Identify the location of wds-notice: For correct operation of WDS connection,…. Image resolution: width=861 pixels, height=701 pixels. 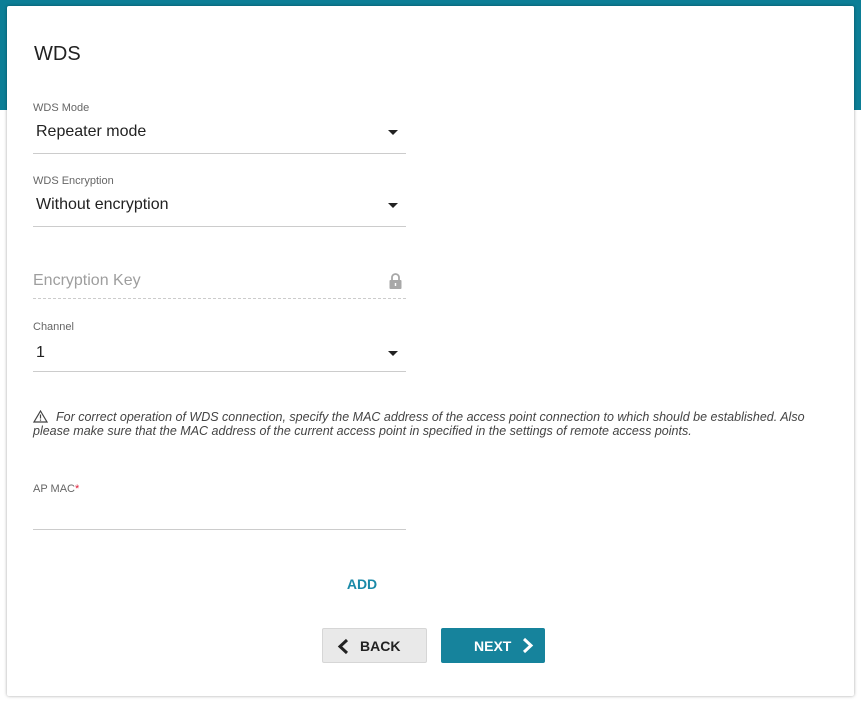
(428, 424).